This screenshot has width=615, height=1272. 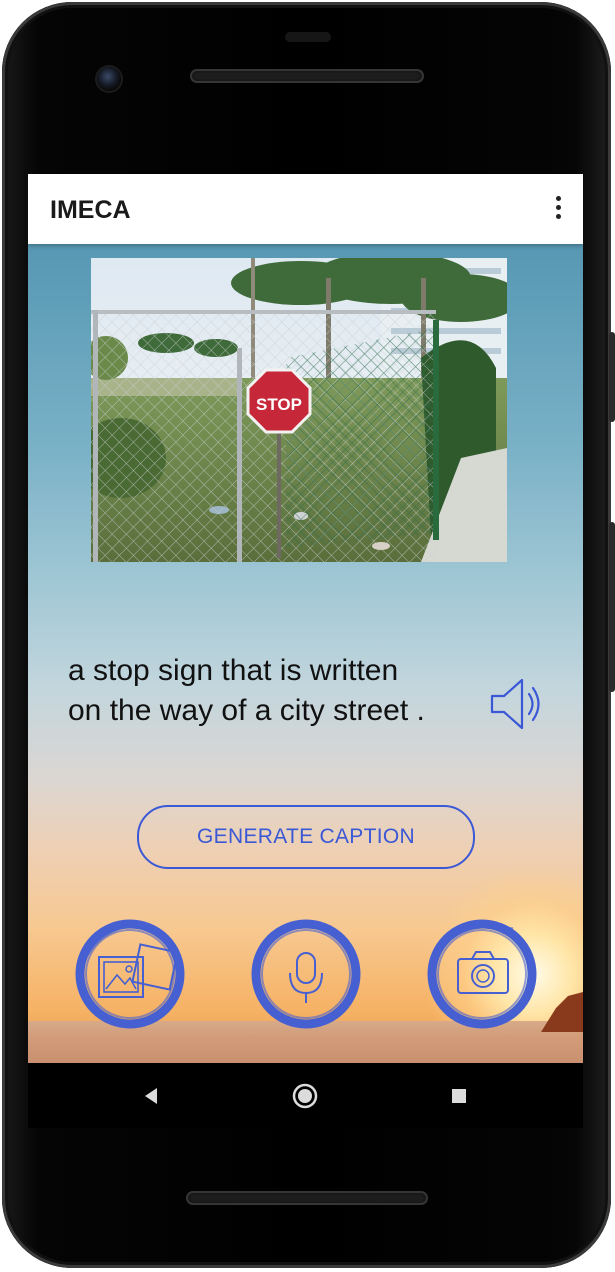 I want to click on gallery-icon, so click(x=138, y=970).